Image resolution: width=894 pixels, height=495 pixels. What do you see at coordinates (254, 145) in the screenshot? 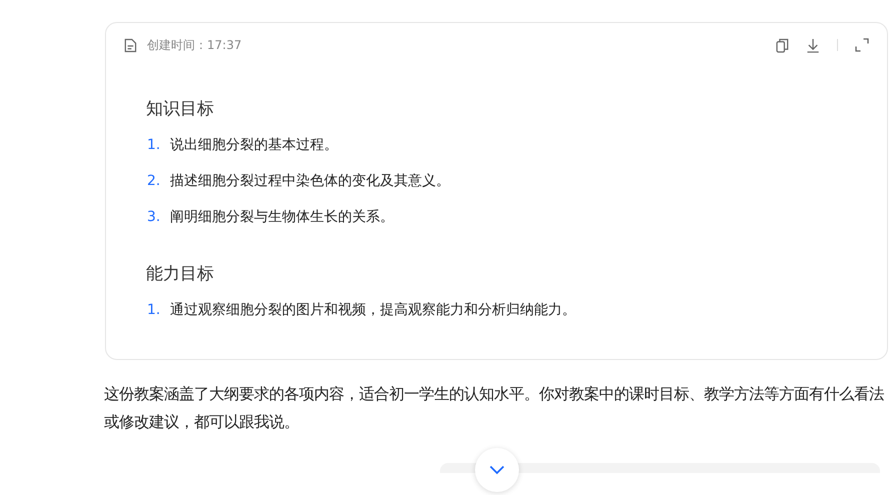
I see `list-item-text: 说出细胞分裂的基本过程。` at bounding box center [254, 145].